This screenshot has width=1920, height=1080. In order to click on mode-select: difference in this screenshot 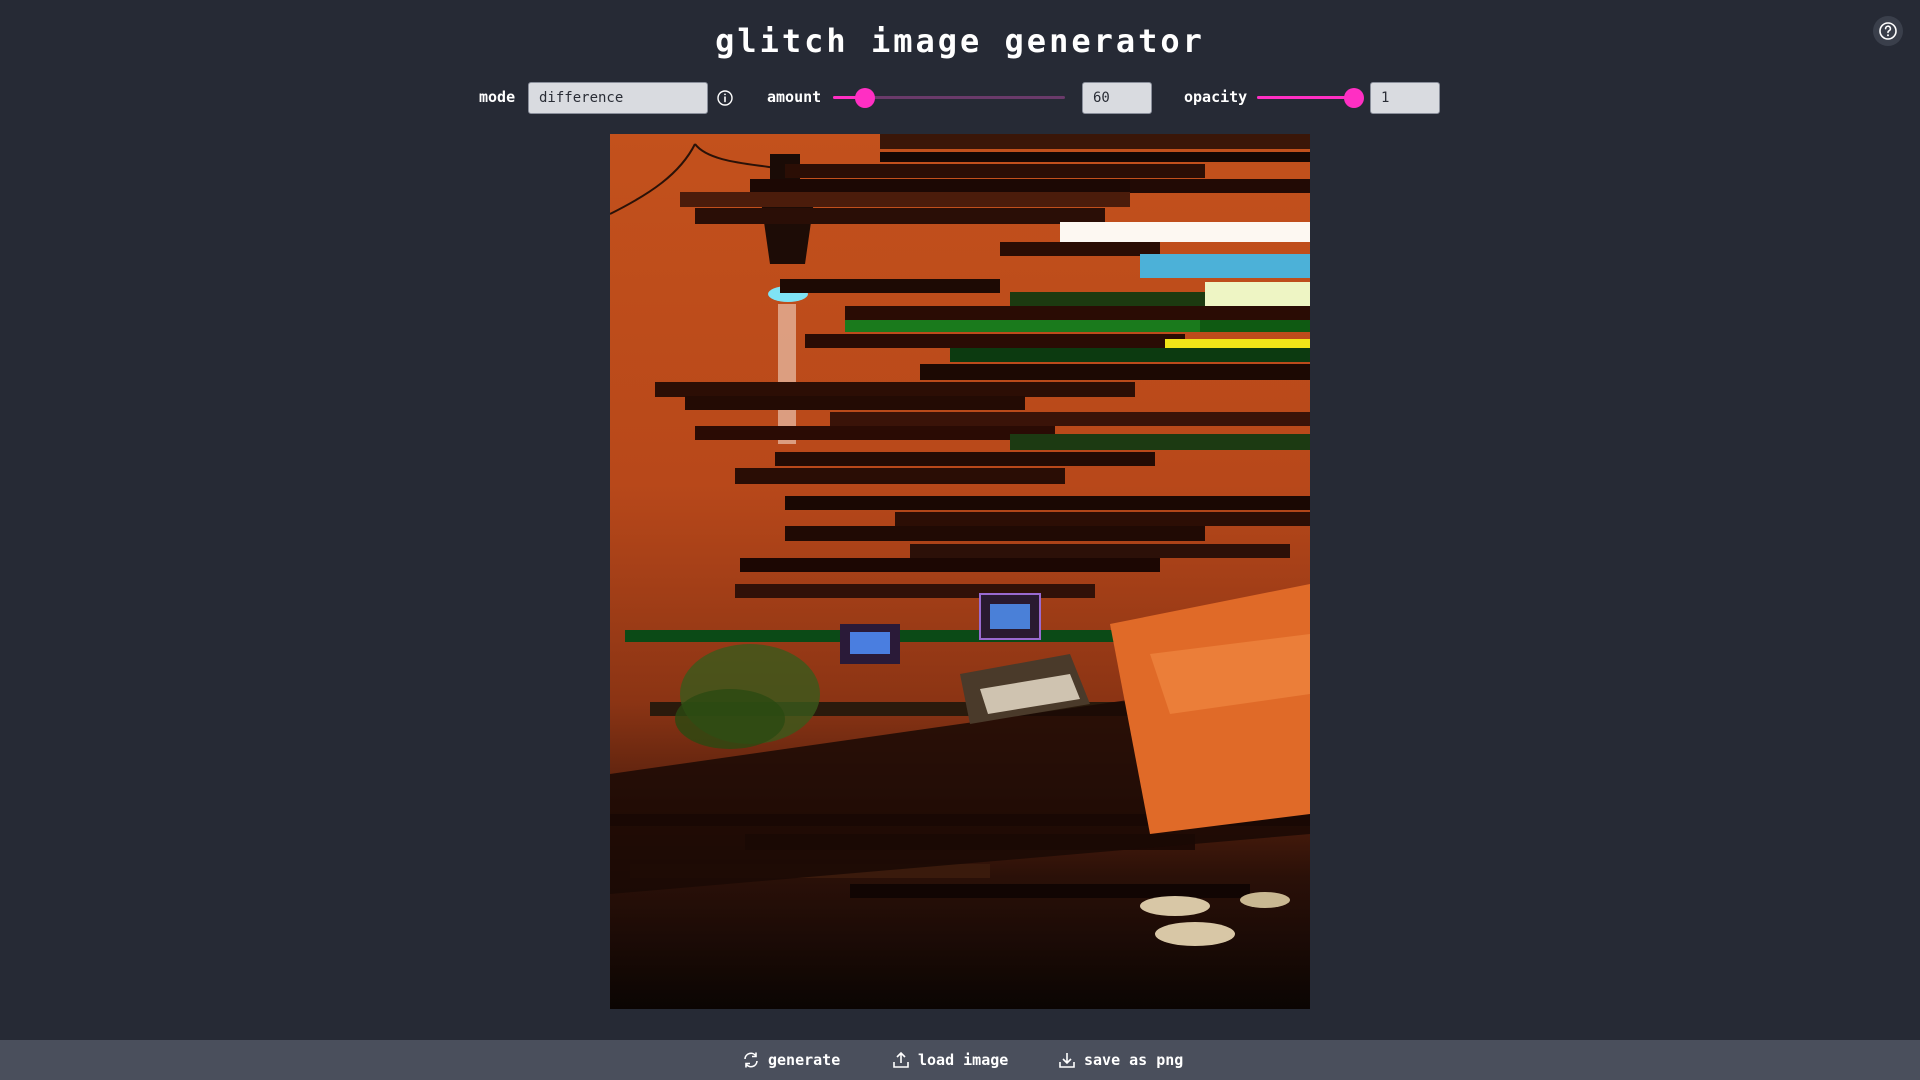, I will do `click(618, 98)`.